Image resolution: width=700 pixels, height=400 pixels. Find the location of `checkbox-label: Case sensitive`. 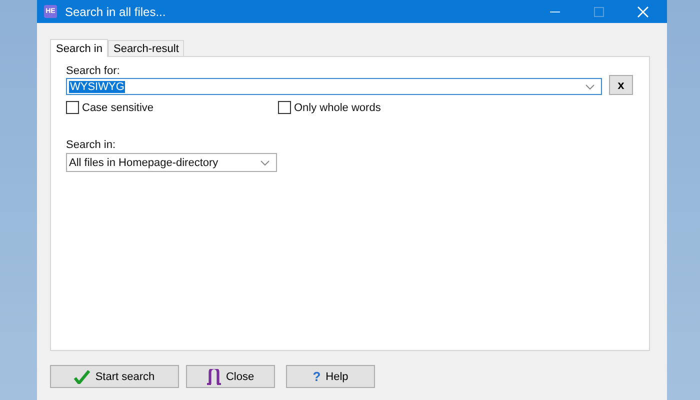

checkbox-label: Case sensitive is located at coordinates (118, 108).